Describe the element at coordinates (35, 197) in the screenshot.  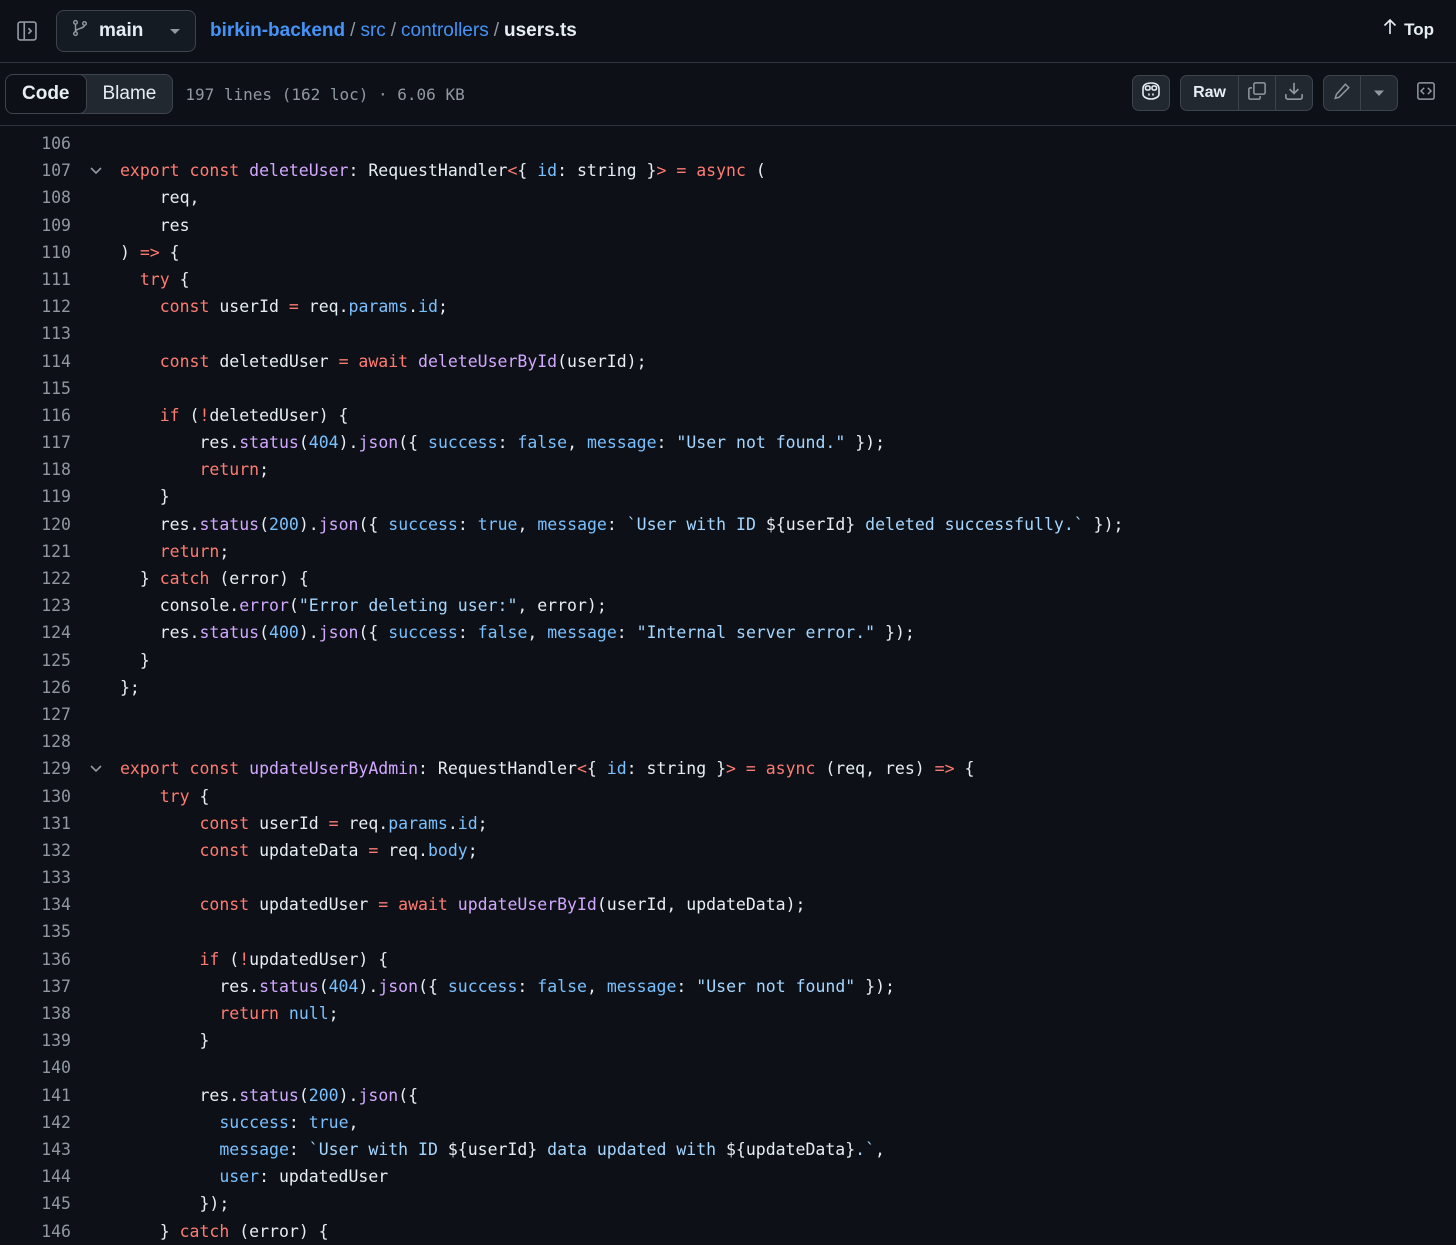
I see `line-number: 108` at that location.